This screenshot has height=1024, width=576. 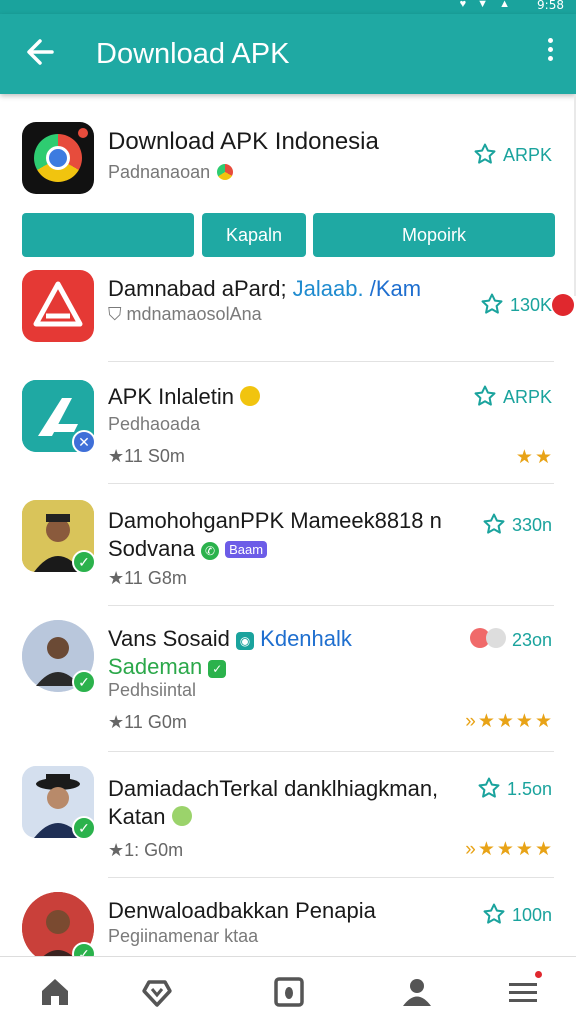 I want to click on app-subtitle: Pedhsiintal, so click(x=152, y=690).